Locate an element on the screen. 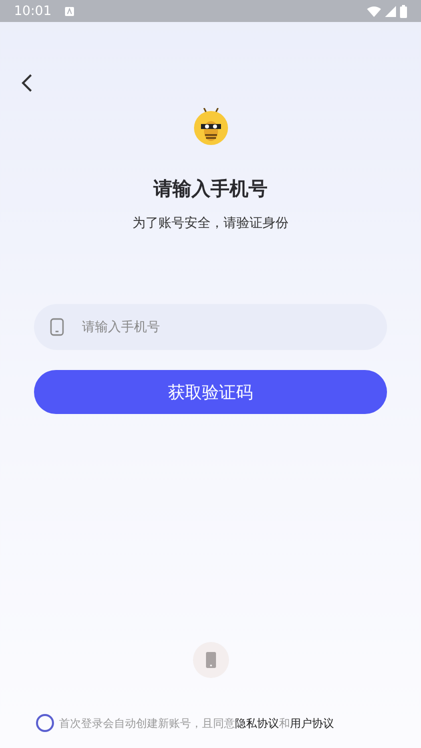  notification-icon is located at coordinates (69, 11).